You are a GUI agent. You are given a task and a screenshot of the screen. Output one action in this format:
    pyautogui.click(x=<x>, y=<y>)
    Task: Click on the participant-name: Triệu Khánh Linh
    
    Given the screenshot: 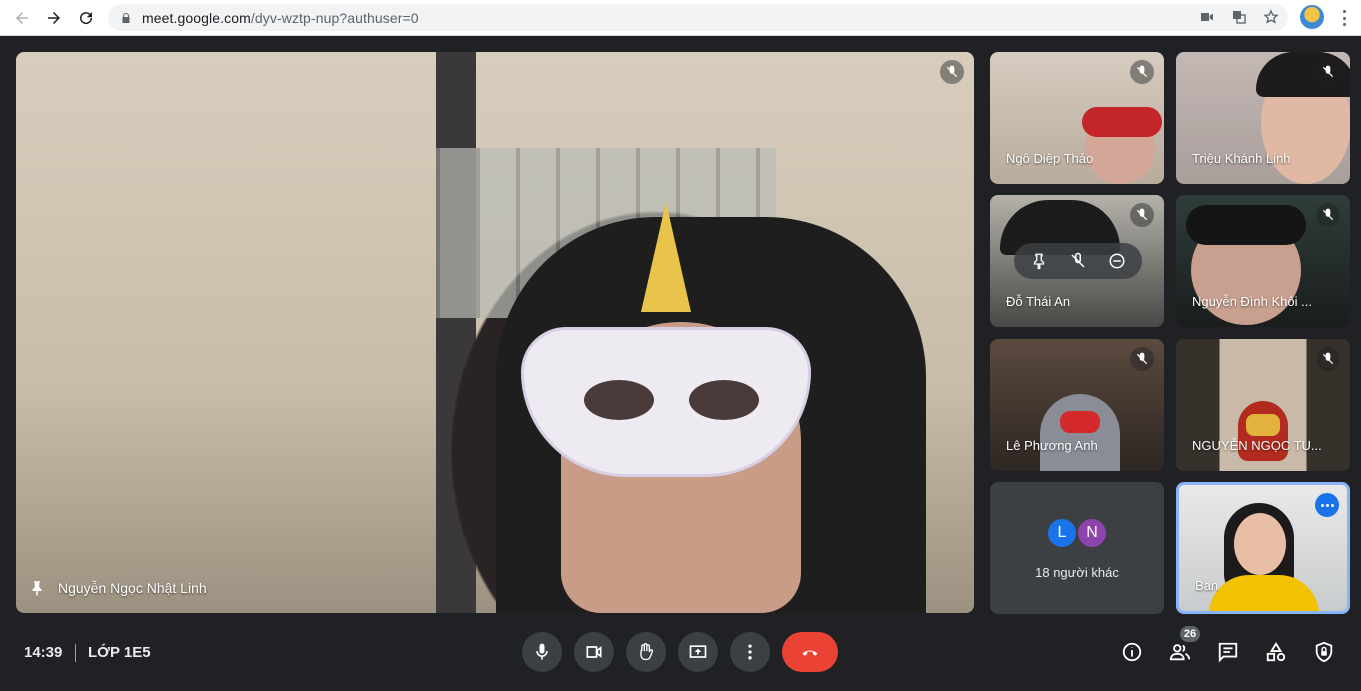 What is the action you would take?
    pyautogui.click(x=1241, y=158)
    